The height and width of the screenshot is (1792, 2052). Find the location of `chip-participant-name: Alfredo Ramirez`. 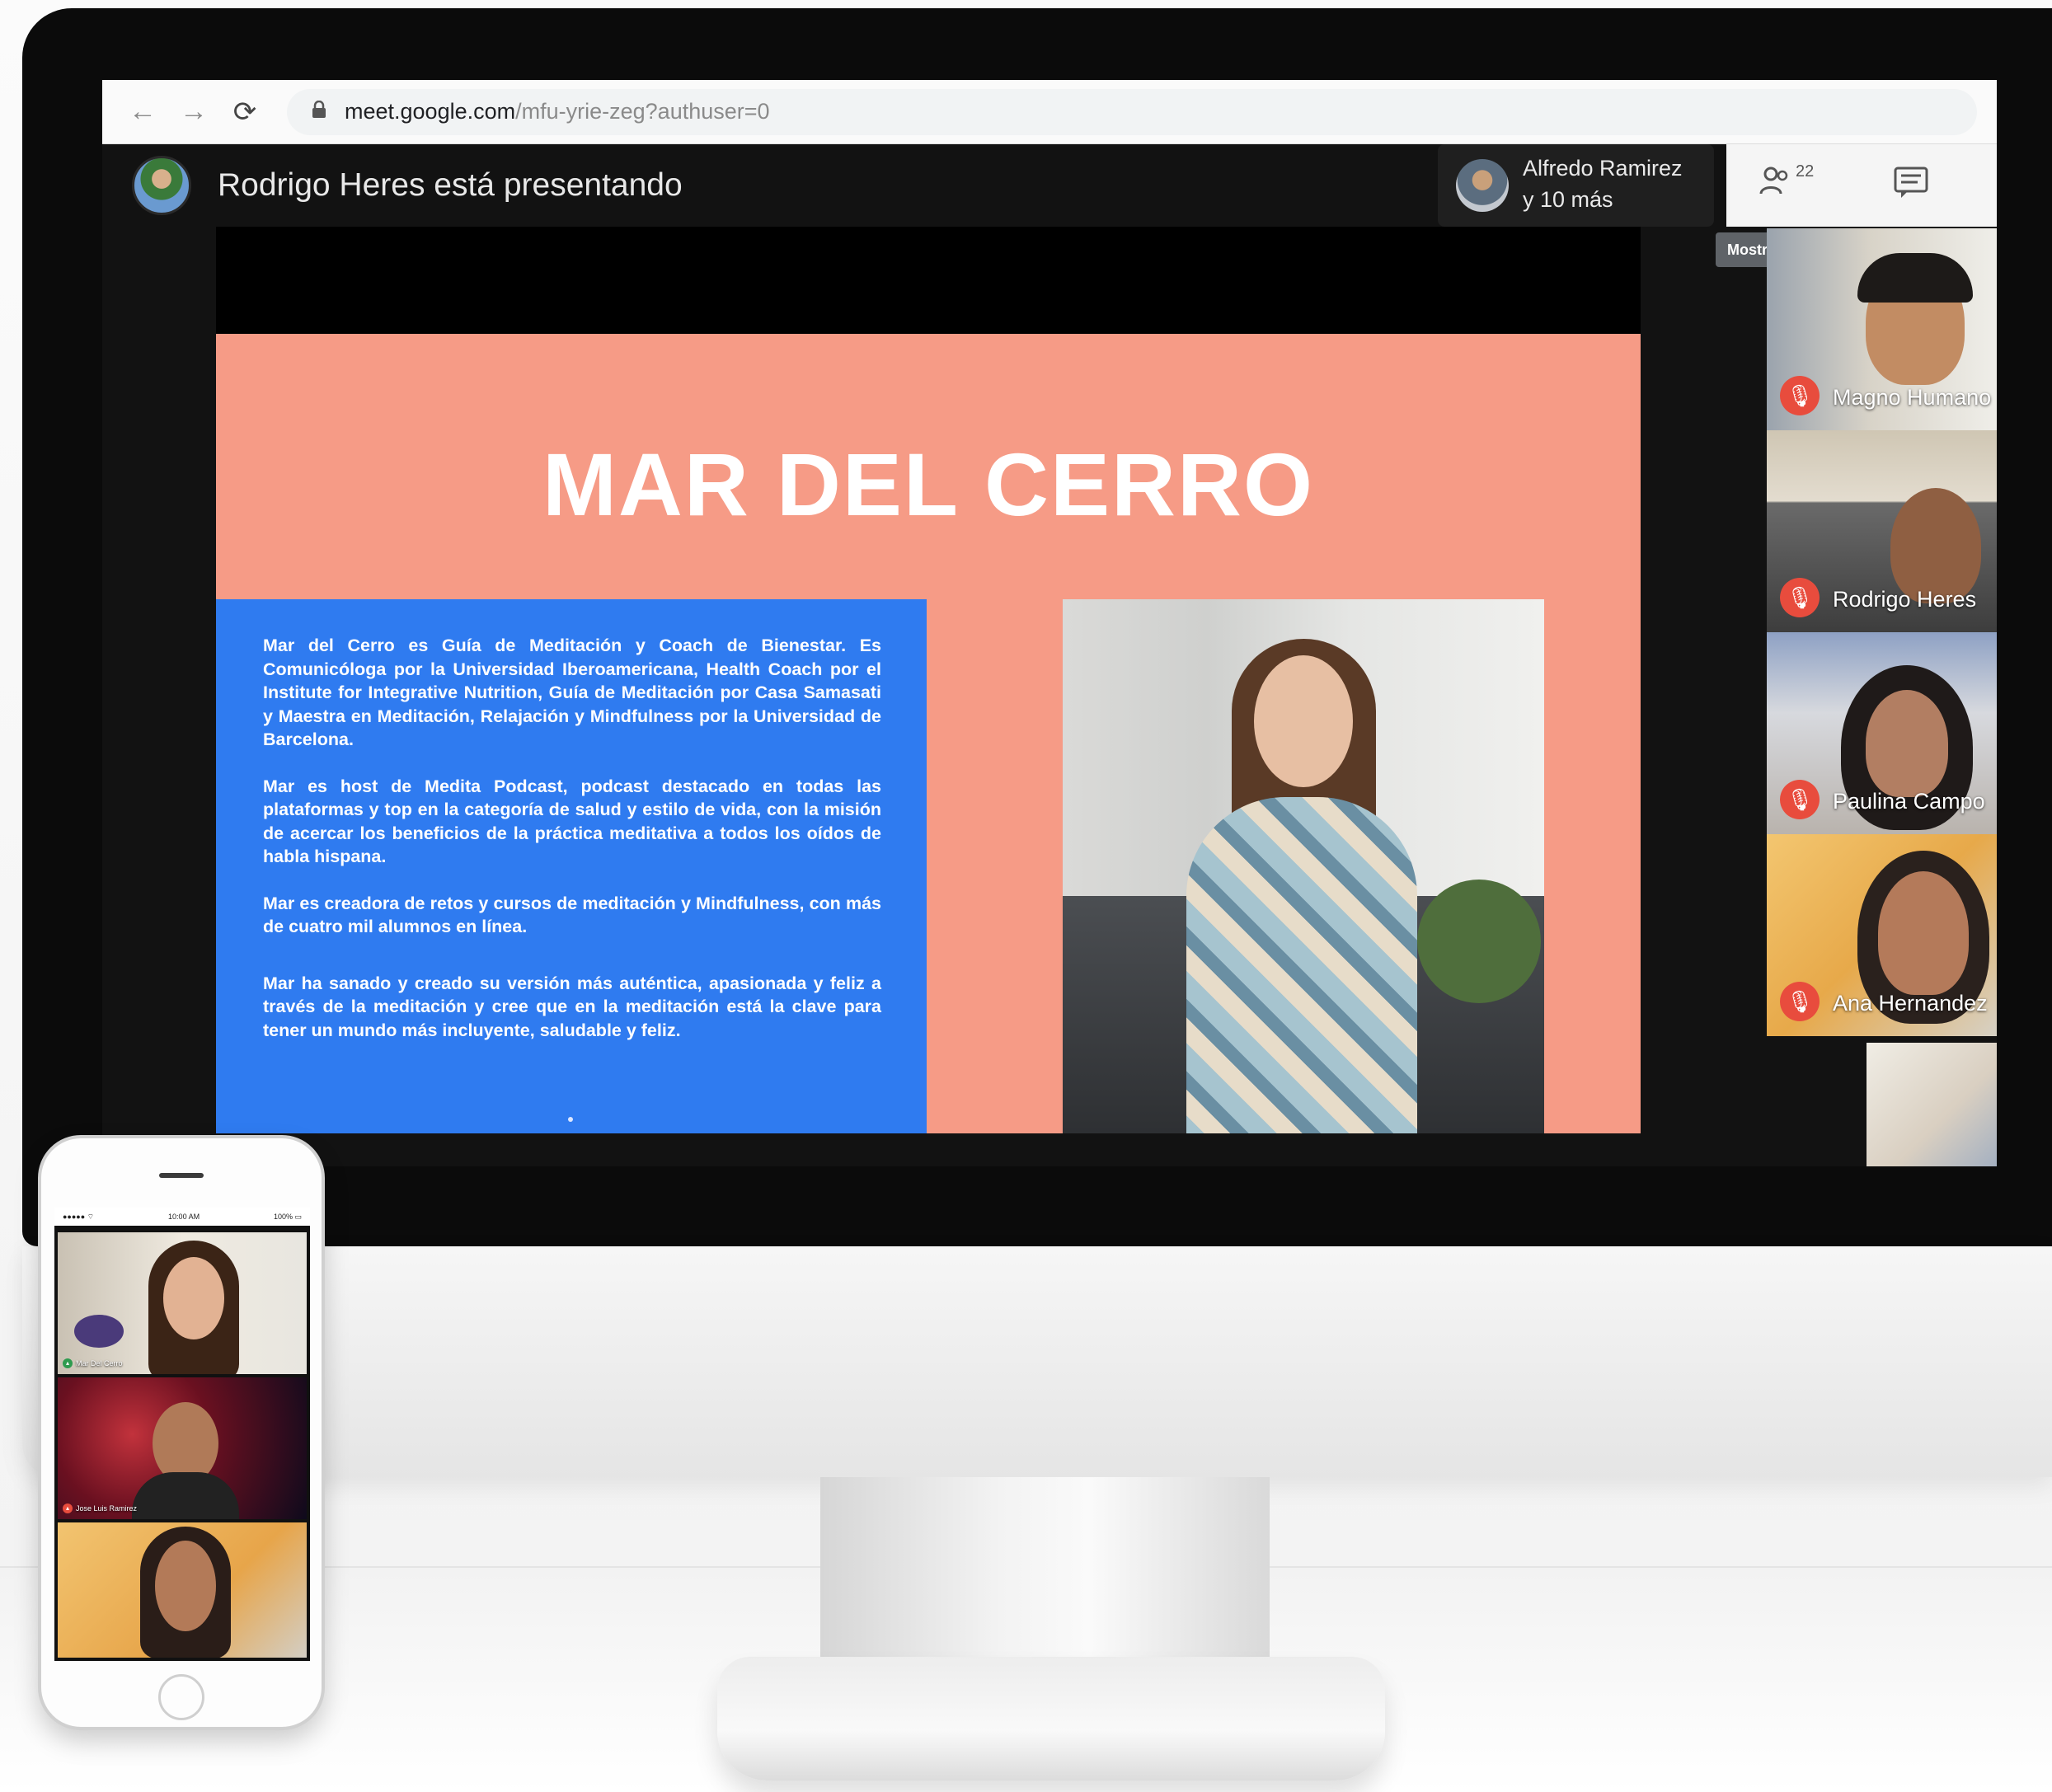

chip-participant-name: Alfredo Ramirez is located at coordinates (1603, 168).